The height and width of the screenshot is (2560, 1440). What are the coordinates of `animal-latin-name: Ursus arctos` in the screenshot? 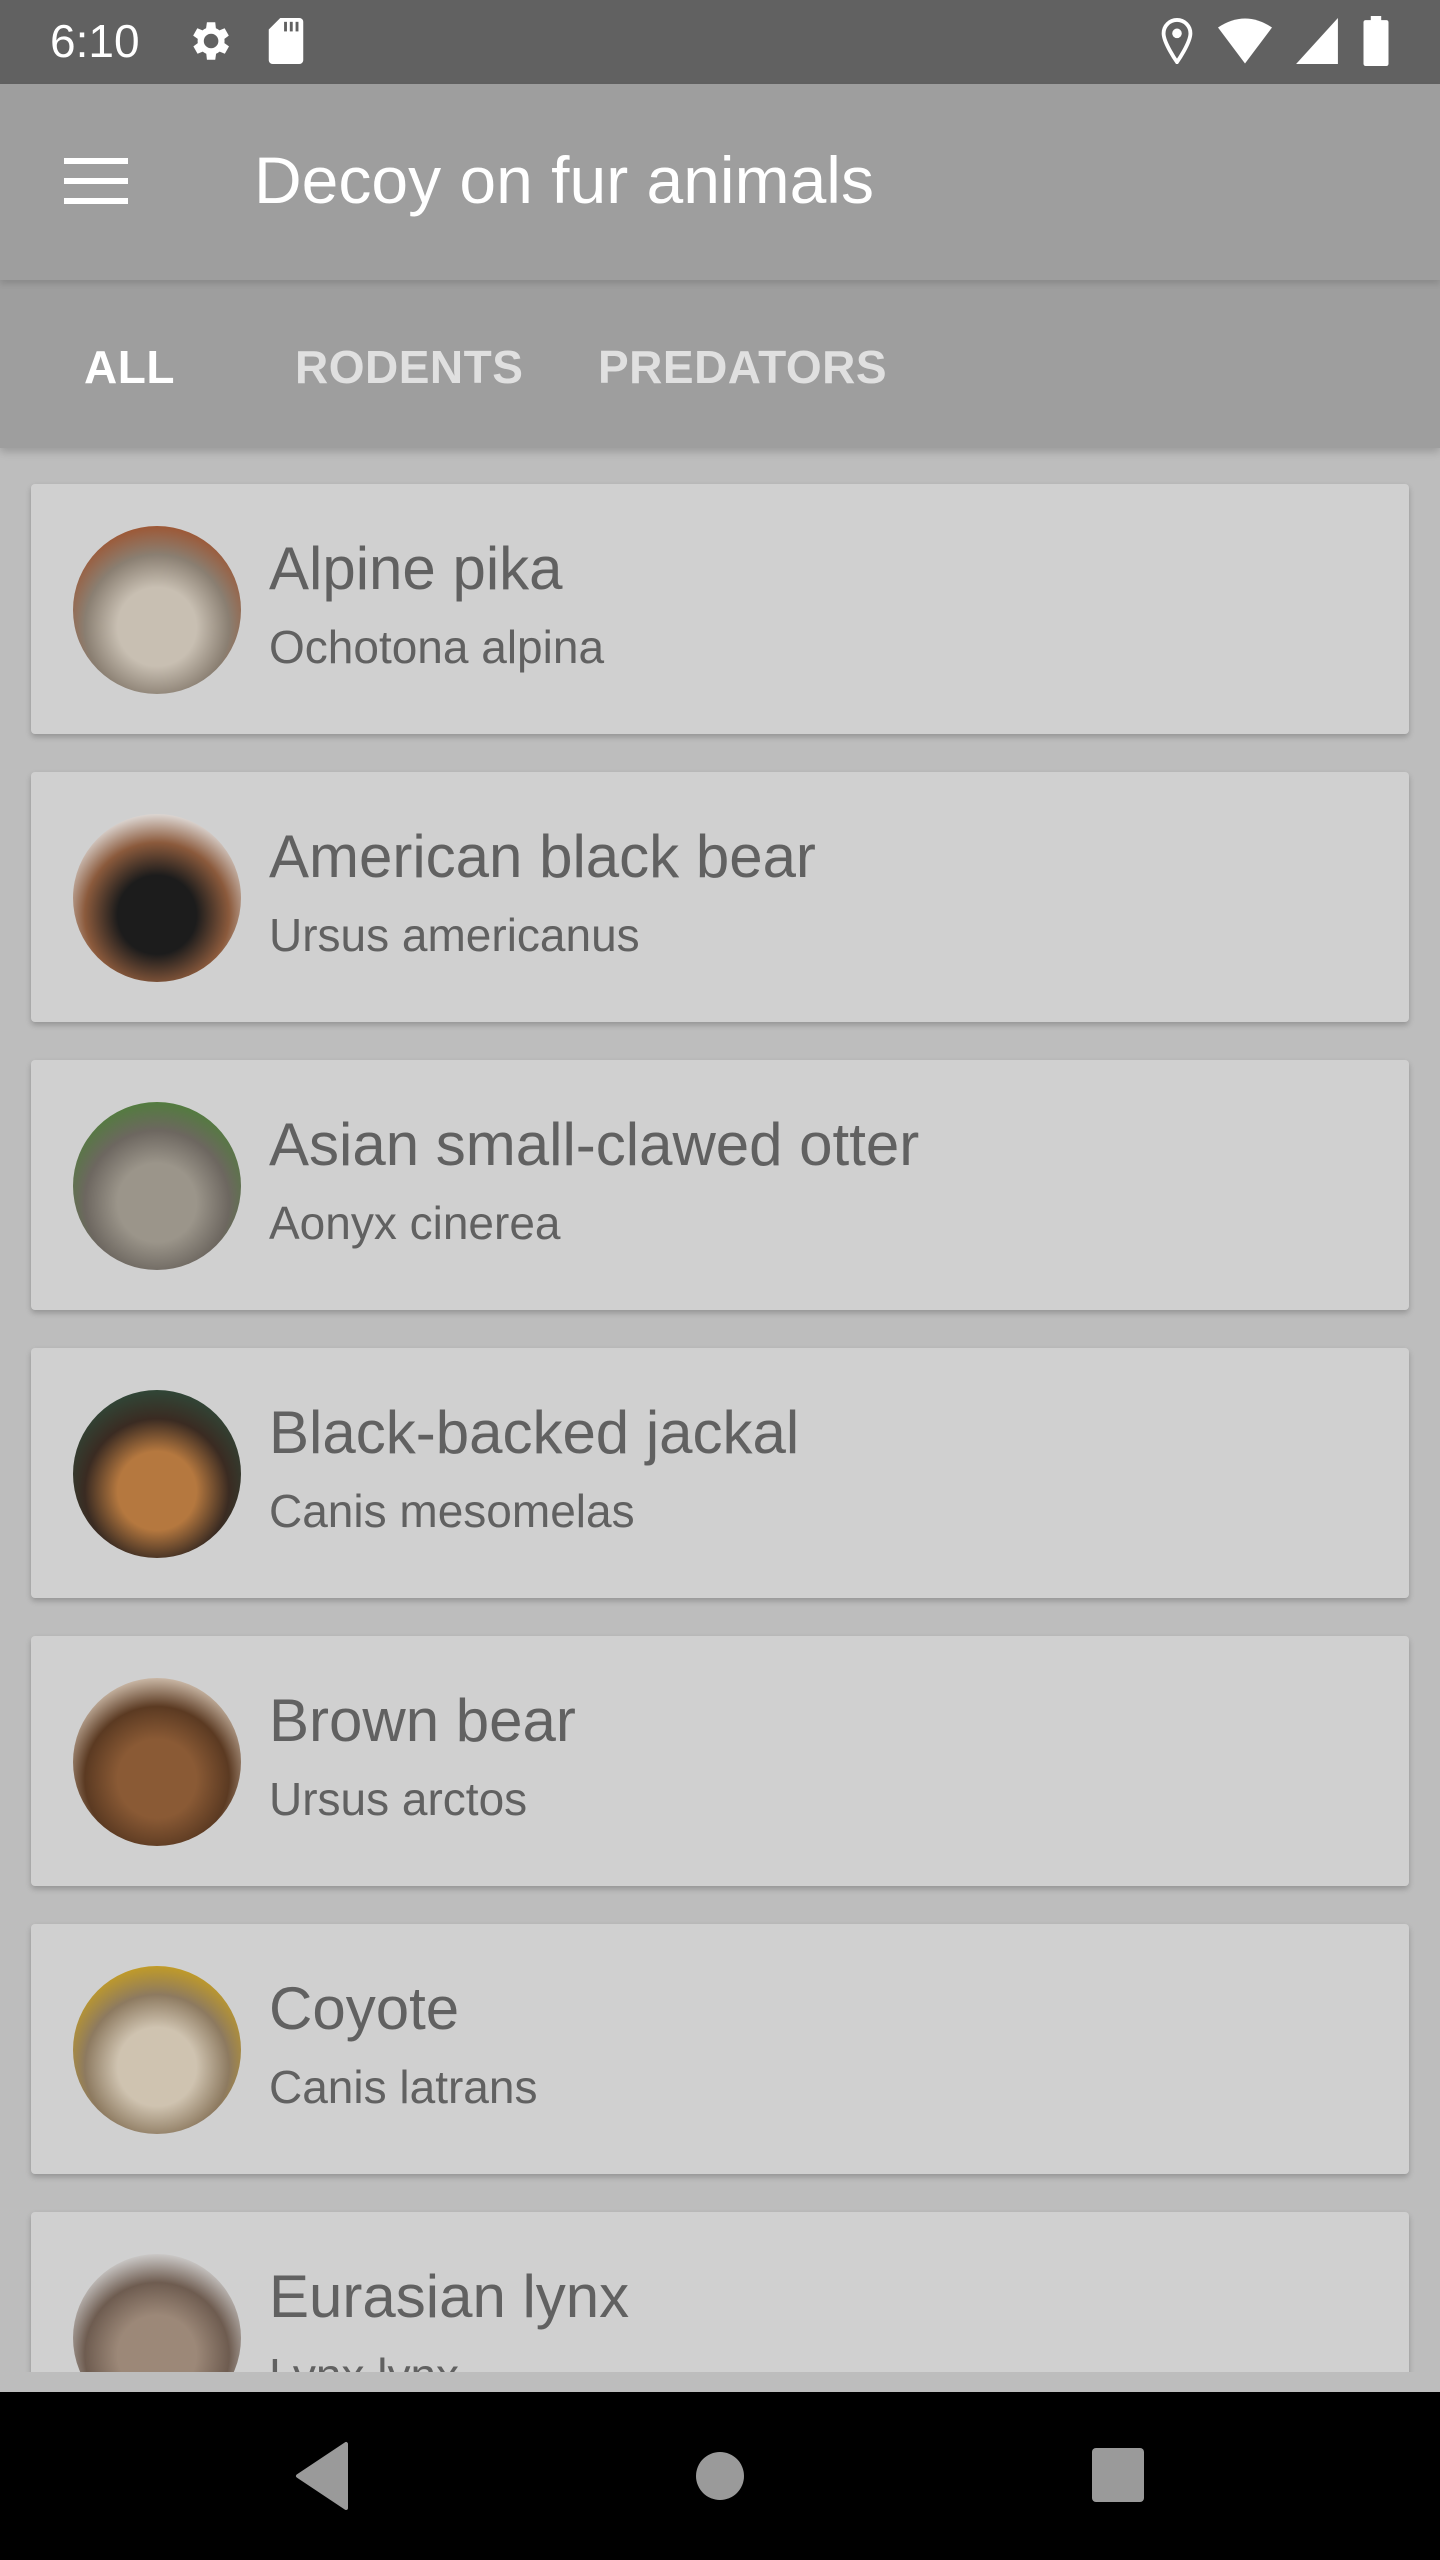 It's located at (398, 1799).